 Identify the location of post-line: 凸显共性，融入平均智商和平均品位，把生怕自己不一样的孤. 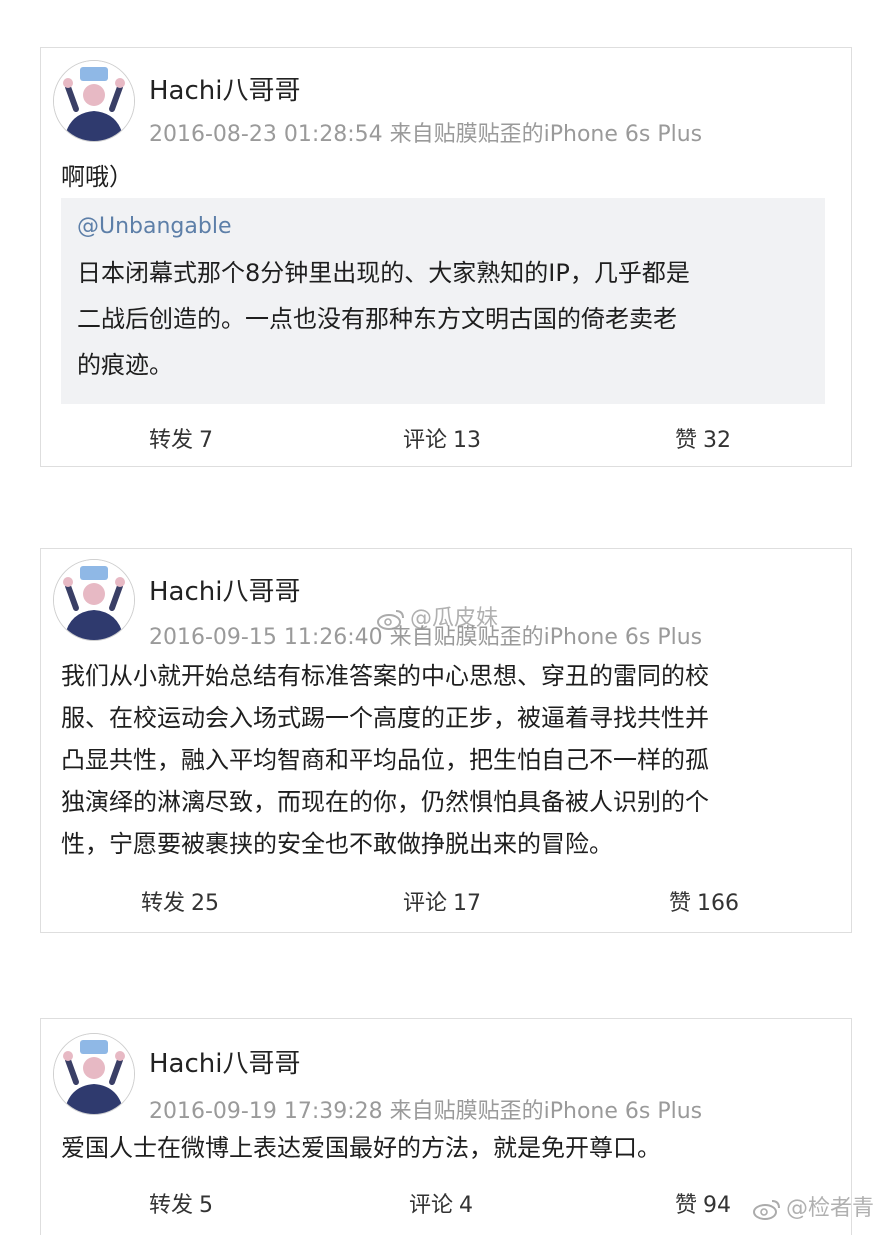
(385, 760).